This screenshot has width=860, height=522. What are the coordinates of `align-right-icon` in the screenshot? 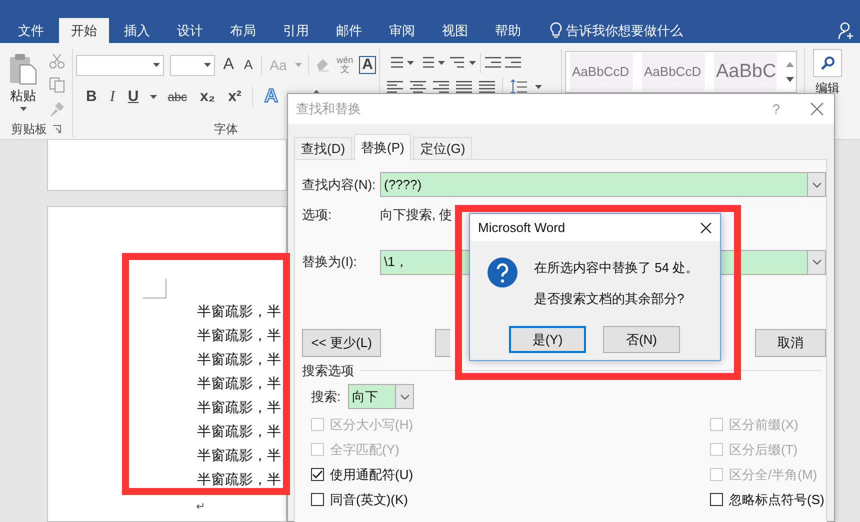 It's located at (441, 87).